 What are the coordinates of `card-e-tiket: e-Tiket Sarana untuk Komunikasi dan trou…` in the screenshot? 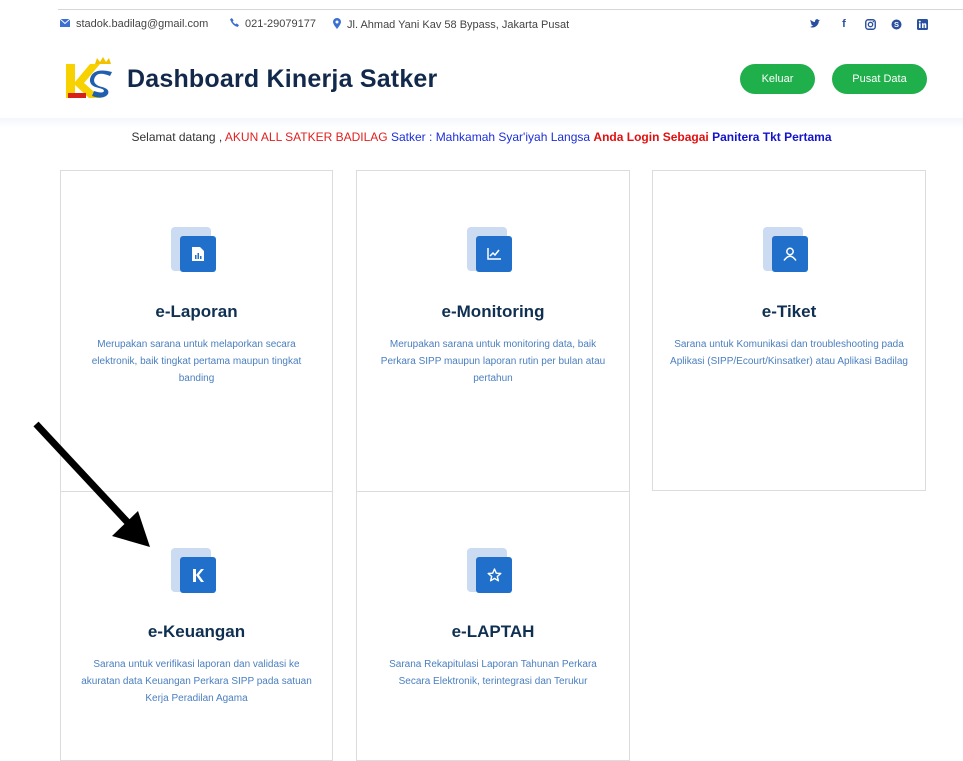 It's located at (789, 330).